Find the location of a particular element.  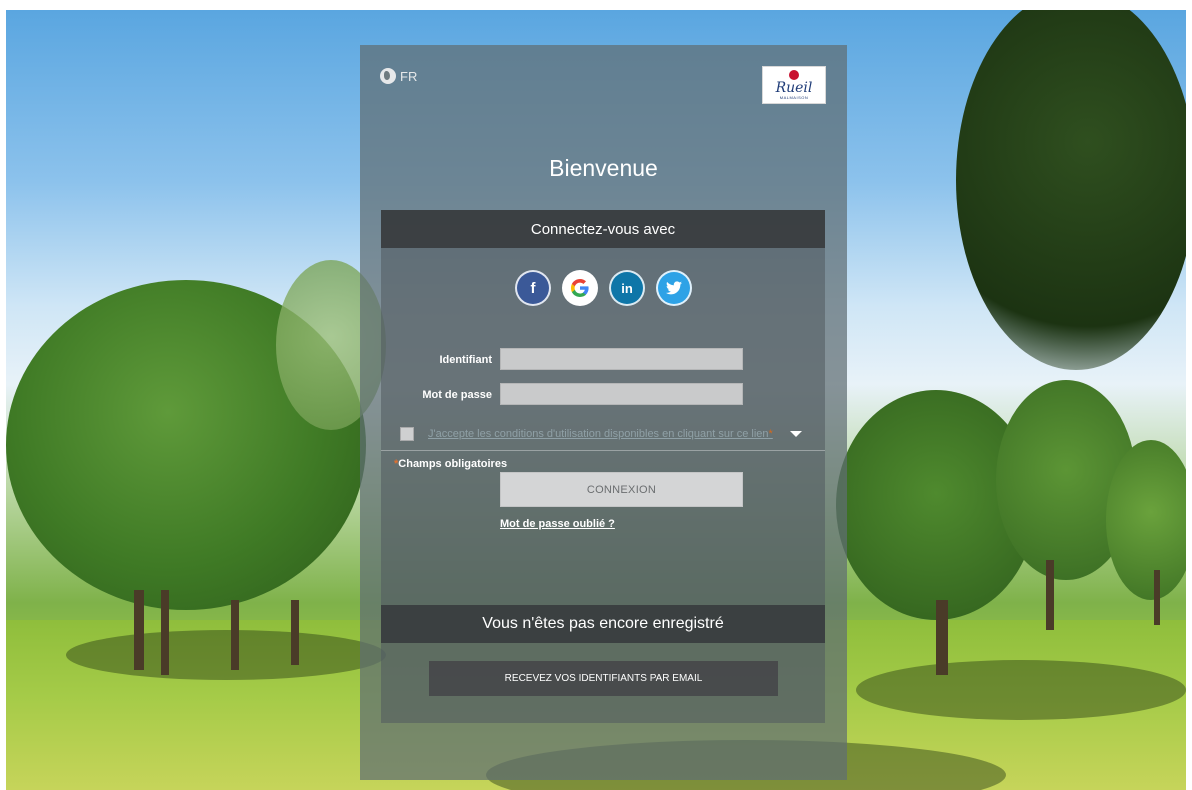

language-label: FR is located at coordinates (409, 76).